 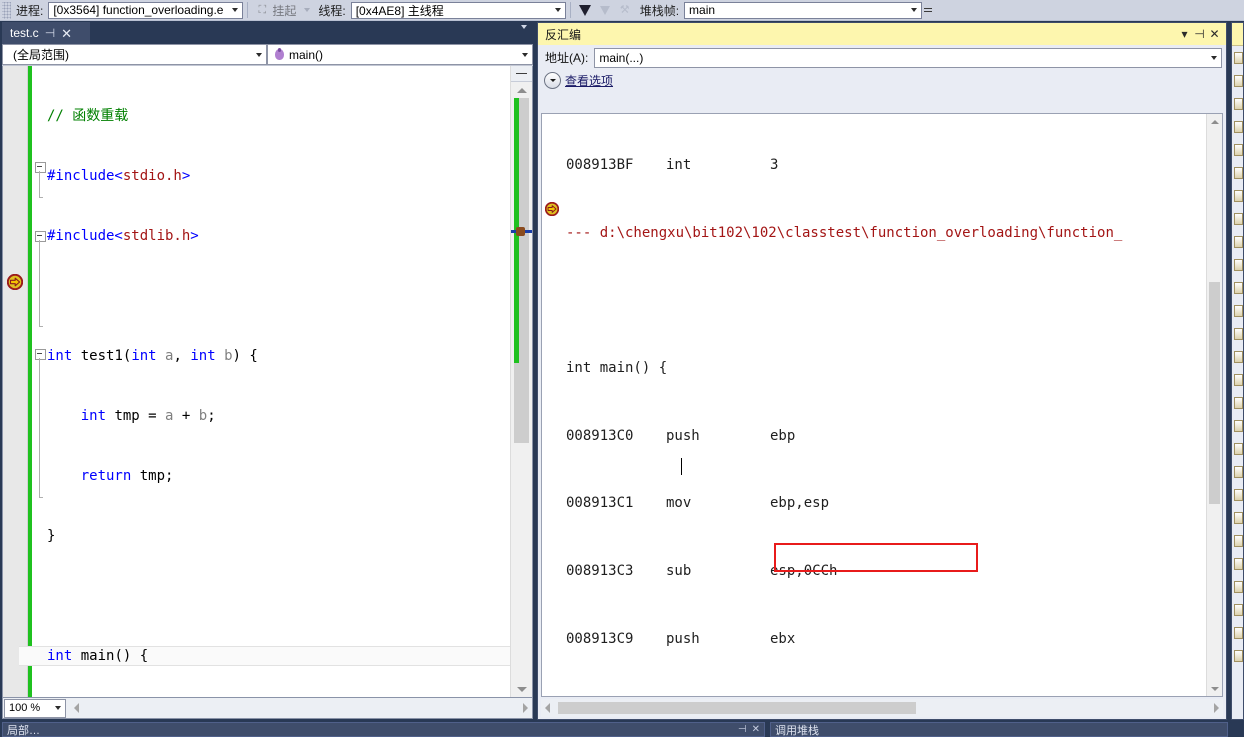 I want to click on disassembly-title-bar: 反汇编 ▾ ⊣ ✕, so click(x=882, y=34).